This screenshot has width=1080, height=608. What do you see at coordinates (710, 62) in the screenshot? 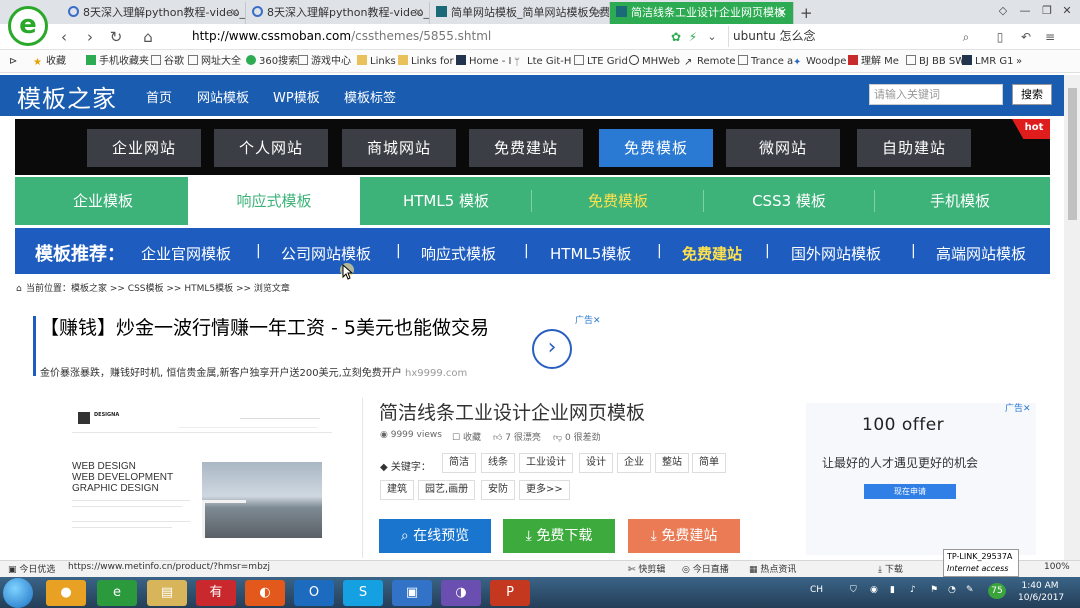
I see `bookmark-remote: ↗ Remote` at bounding box center [710, 62].